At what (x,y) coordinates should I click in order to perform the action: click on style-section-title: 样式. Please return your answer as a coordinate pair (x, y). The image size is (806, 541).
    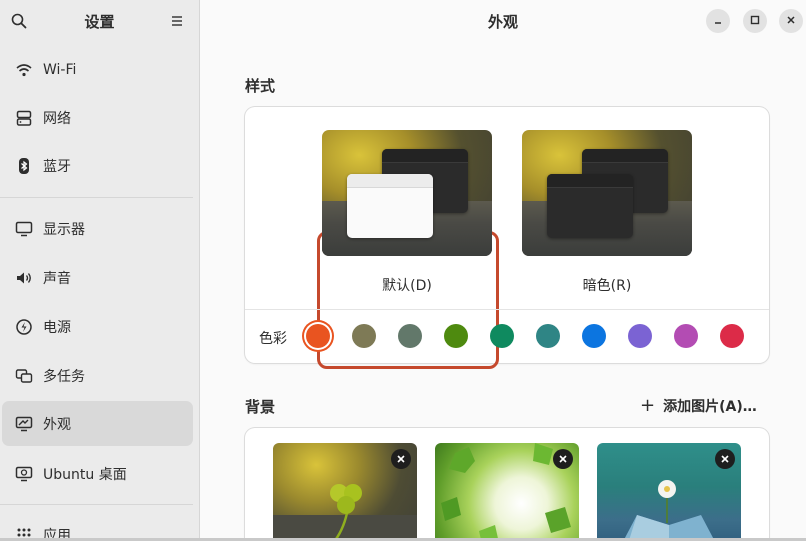
    Looking at the image, I should click on (260, 86).